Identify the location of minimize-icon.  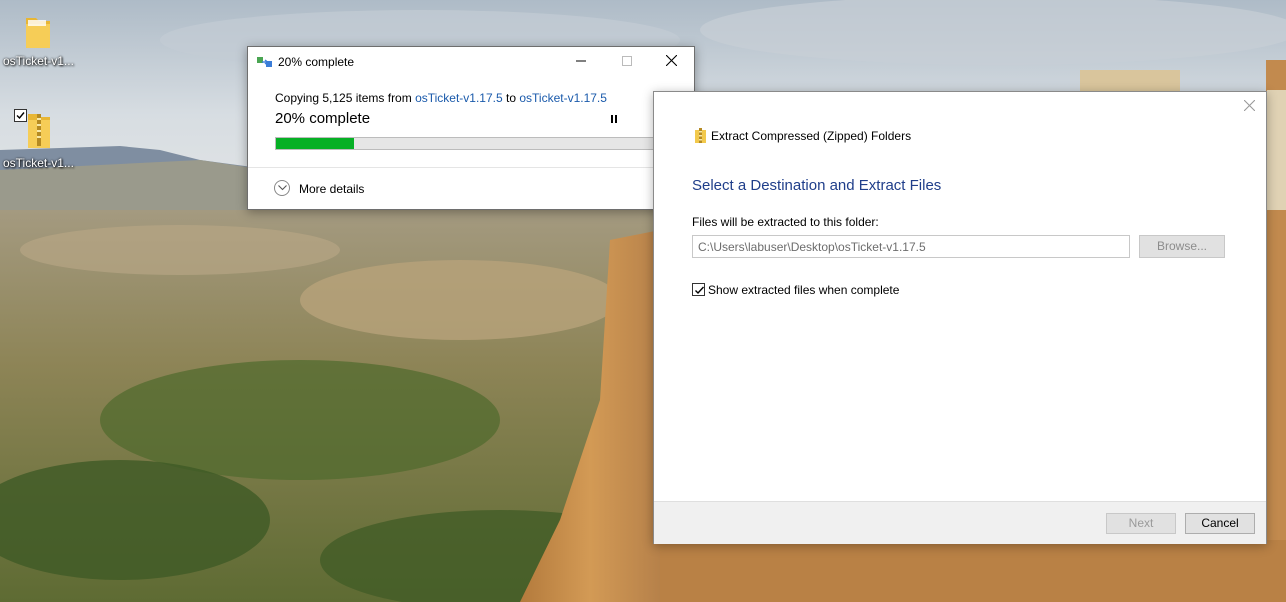
(581, 61).